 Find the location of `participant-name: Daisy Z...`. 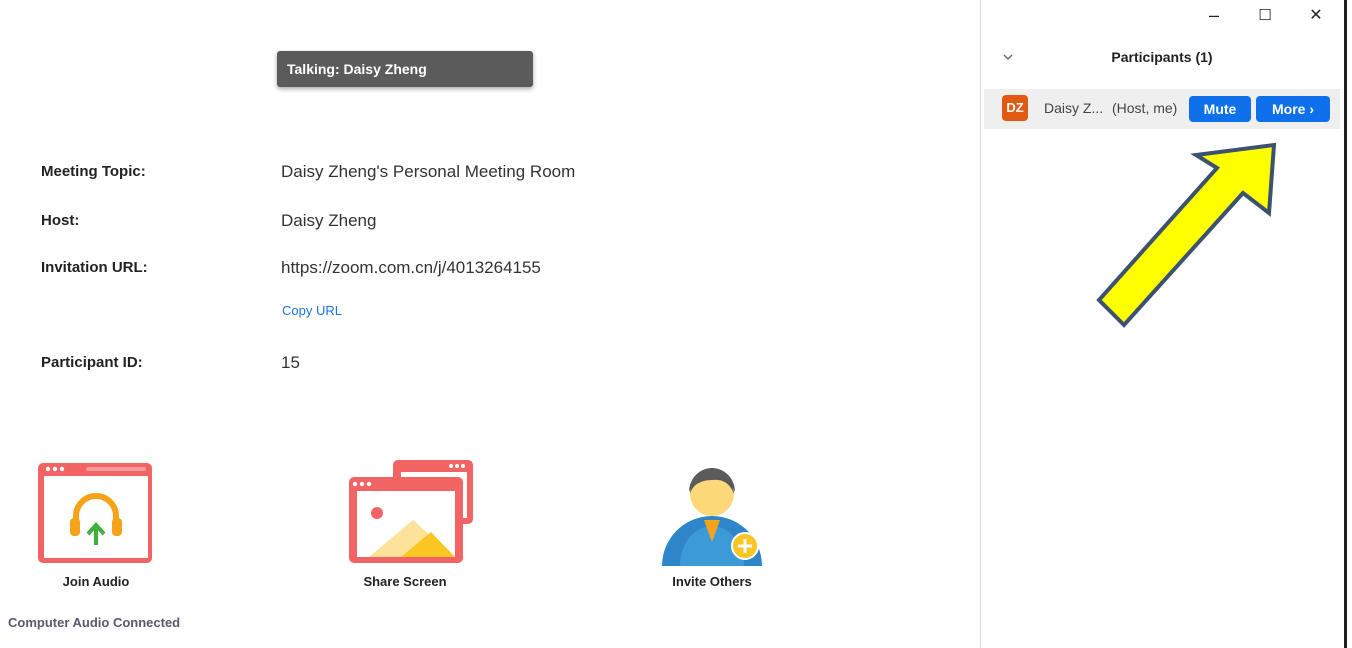

participant-name: Daisy Z... is located at coordinates (1074, 108).